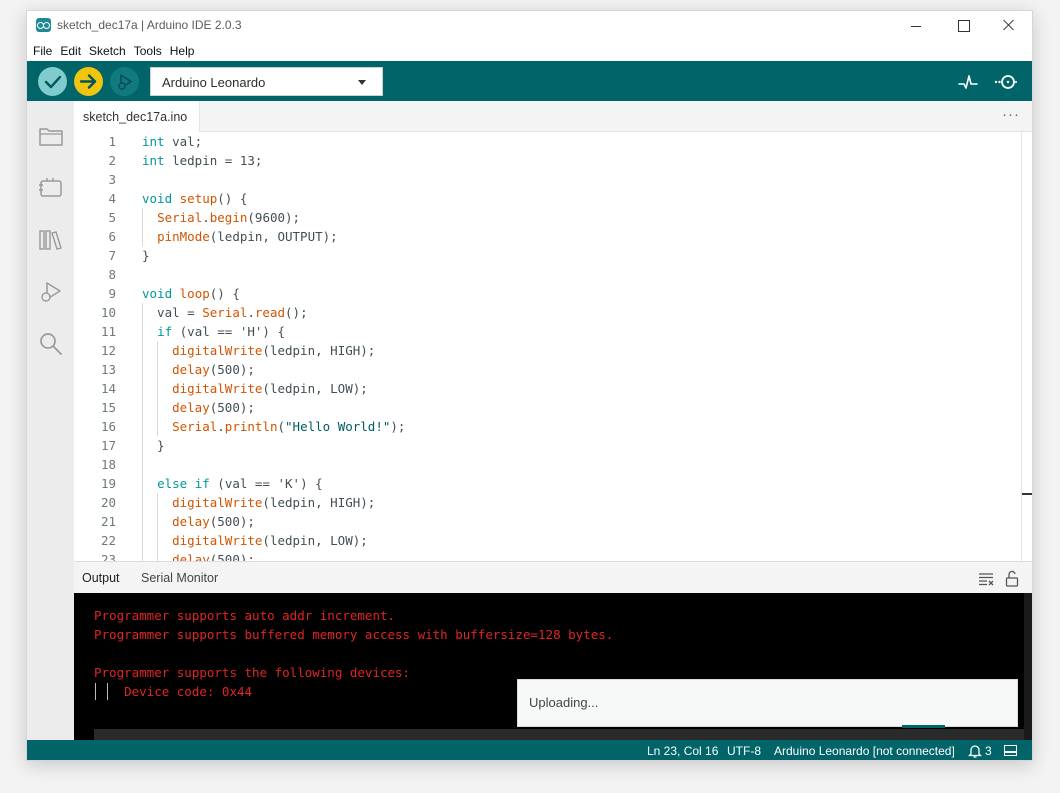 The height and width of the screenshot is (793, 1060). Describe the element at coordinates (108, 407) in the screenshot. I see `line-number: 15` at that location.